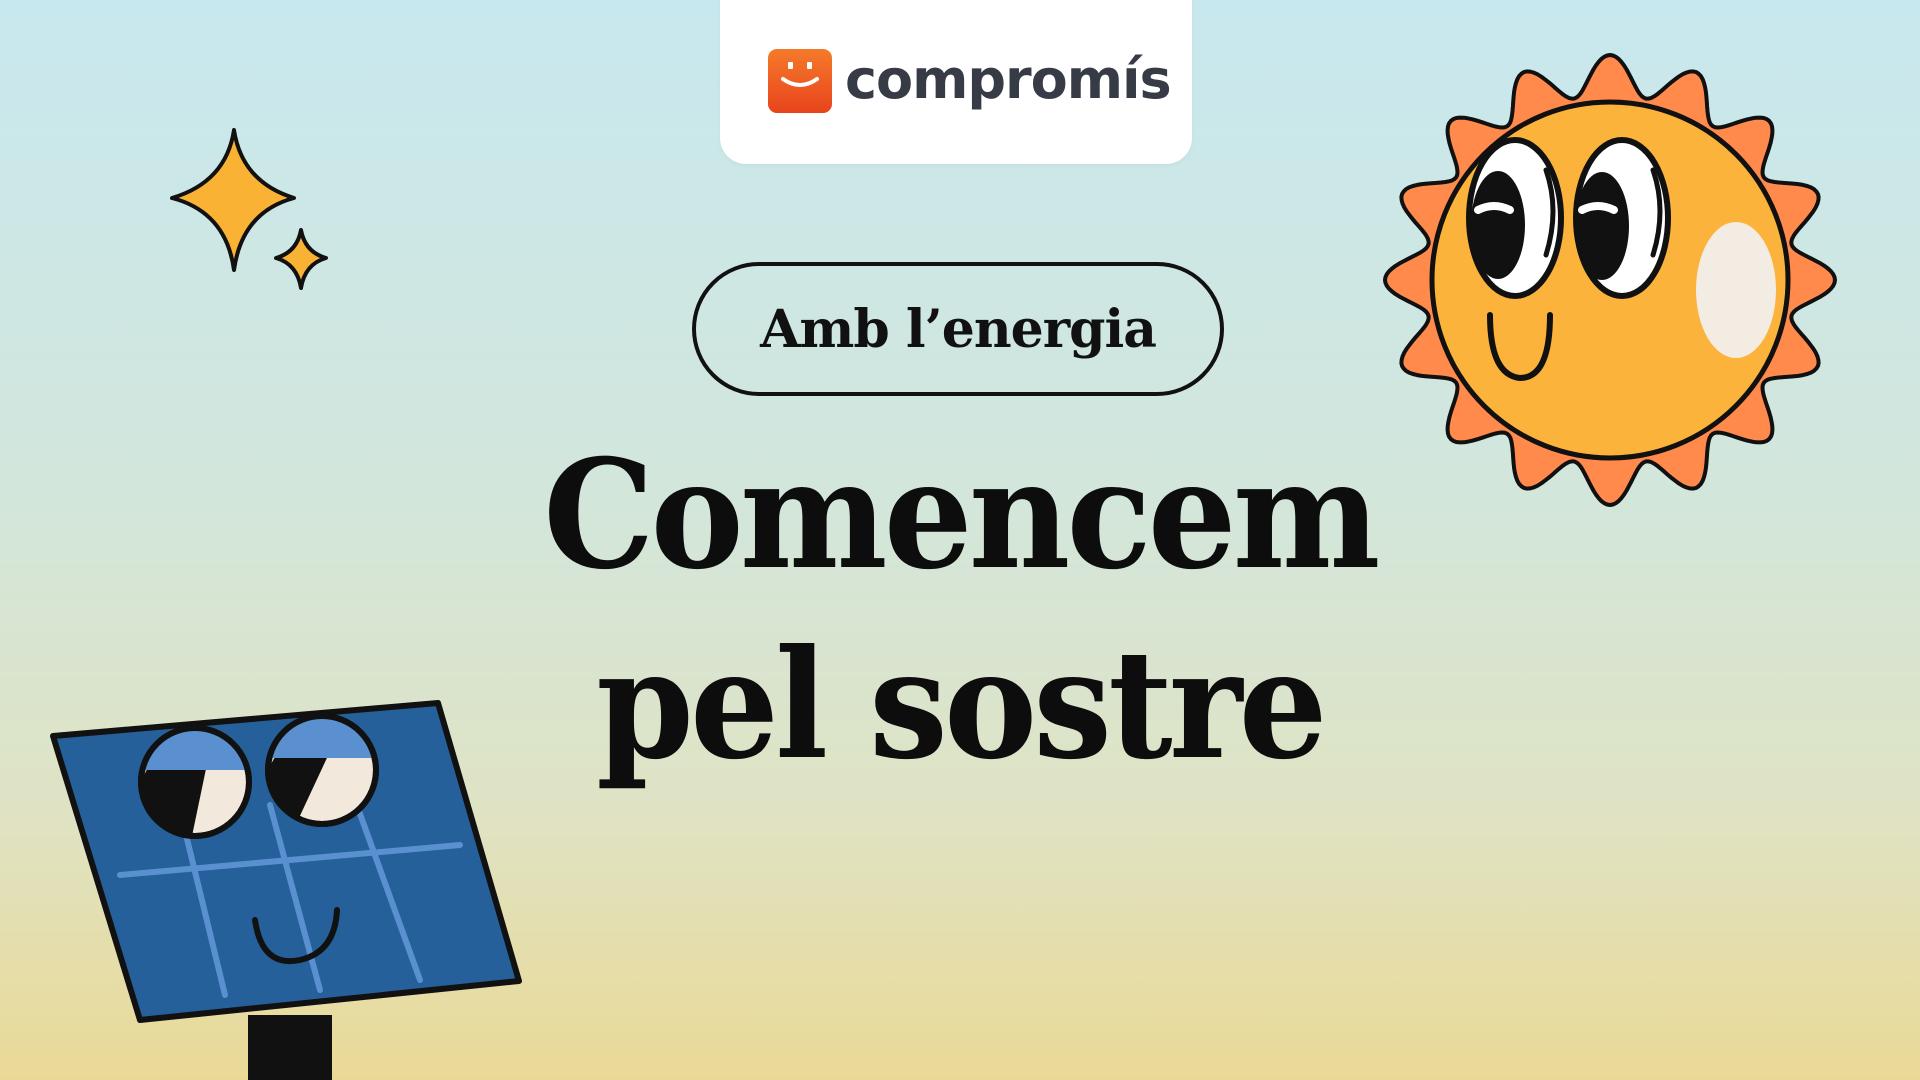 This screenshot has height=1080, width=1920. I want to click on smiling-solar-panel-icon, so click(286, 890).